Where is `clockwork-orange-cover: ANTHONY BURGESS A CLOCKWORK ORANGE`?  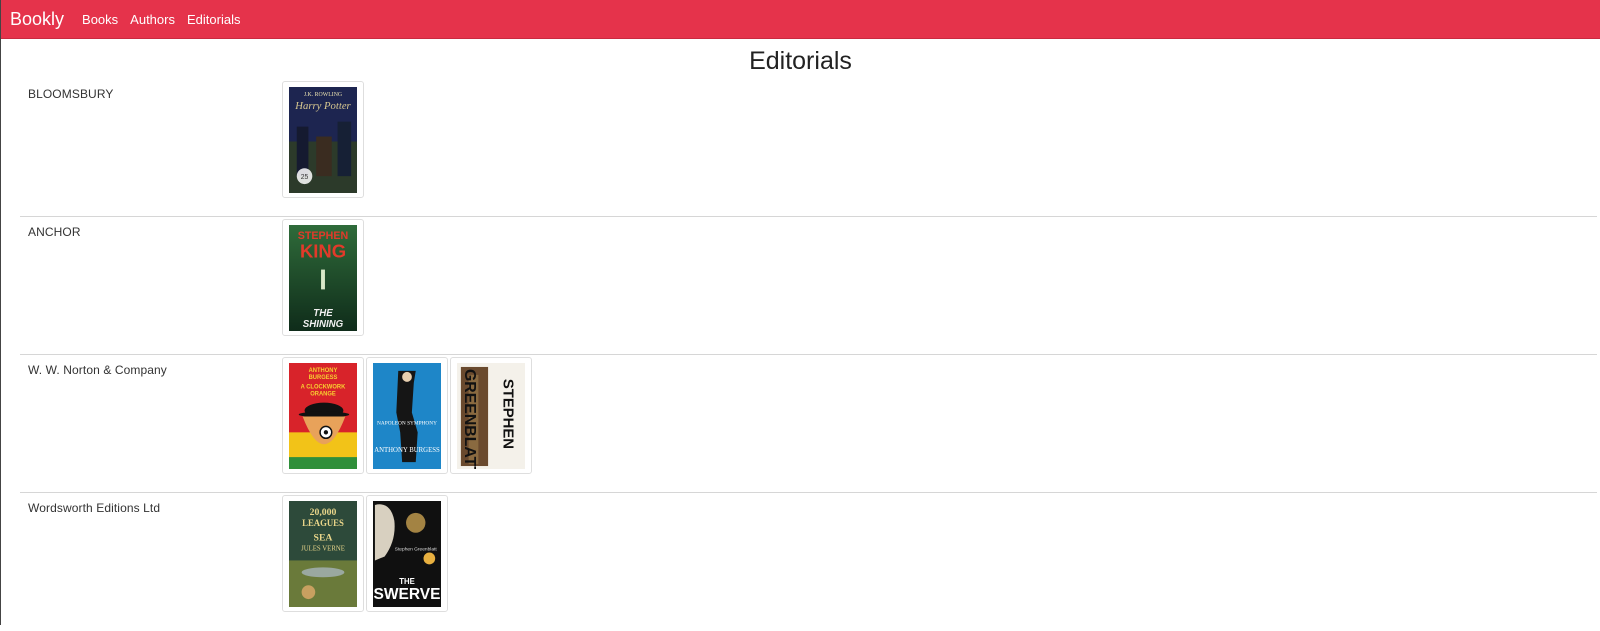 clockwork-orange-cover: ANTHONY BURGESS A CLOCKWORK ORANGE is located at coordinates (323, 416).